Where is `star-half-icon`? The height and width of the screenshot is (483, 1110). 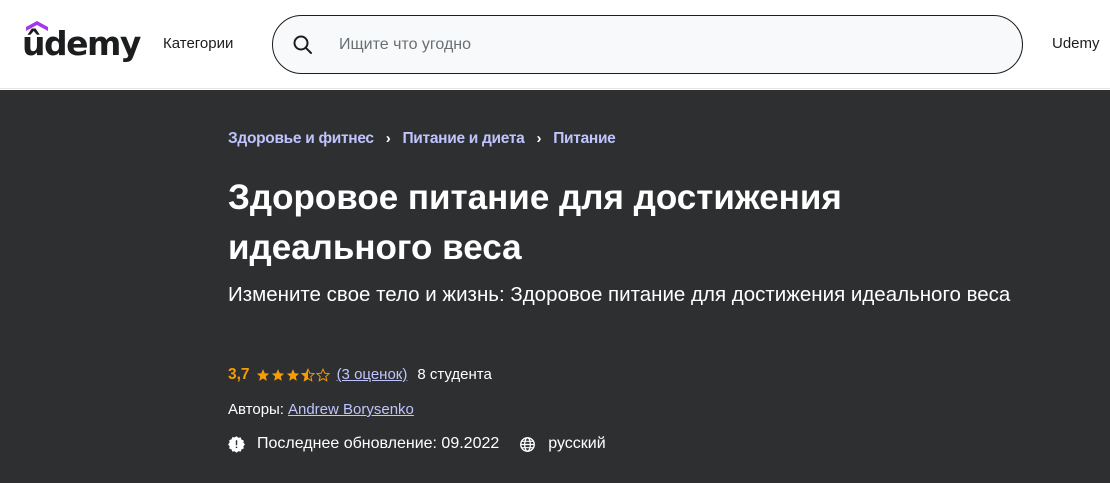
star-half-icon is located at coordinates (307, 375).